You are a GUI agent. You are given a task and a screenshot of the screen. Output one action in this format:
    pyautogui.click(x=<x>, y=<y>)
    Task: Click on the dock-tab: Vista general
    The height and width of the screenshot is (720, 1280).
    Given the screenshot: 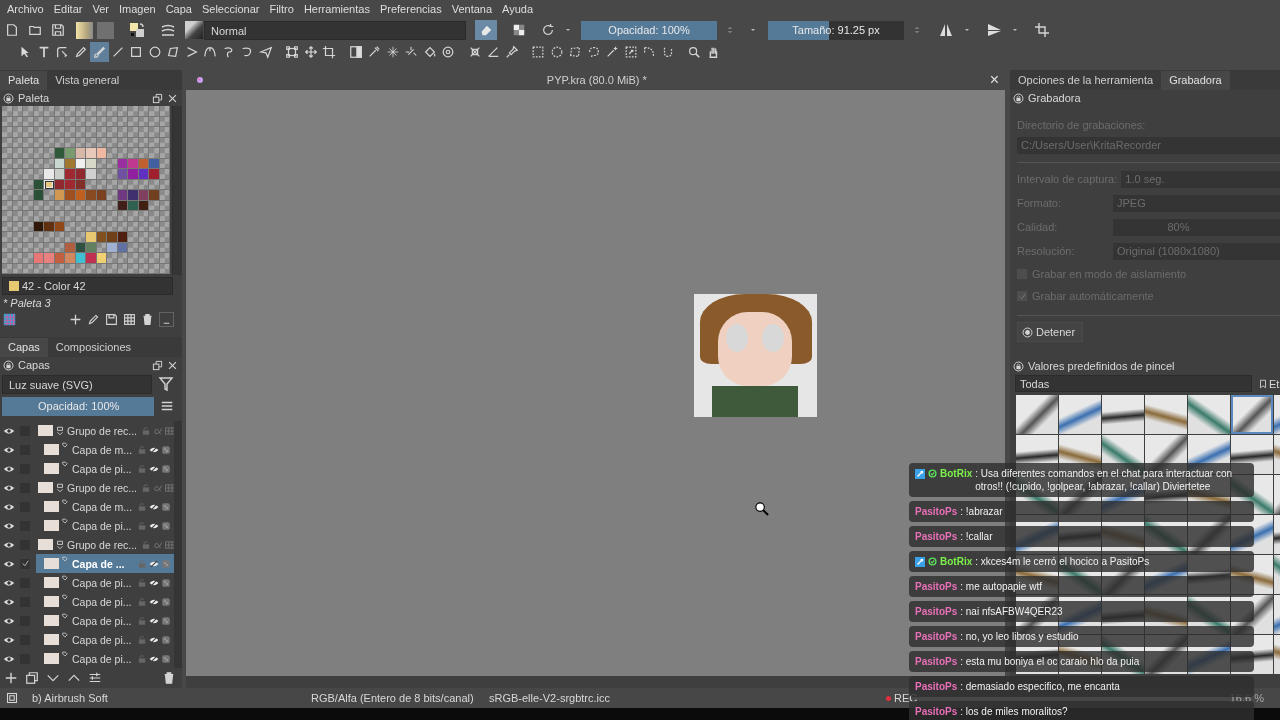 What is the action you would take?
    pyautogui.click(x=87, y=80)
    